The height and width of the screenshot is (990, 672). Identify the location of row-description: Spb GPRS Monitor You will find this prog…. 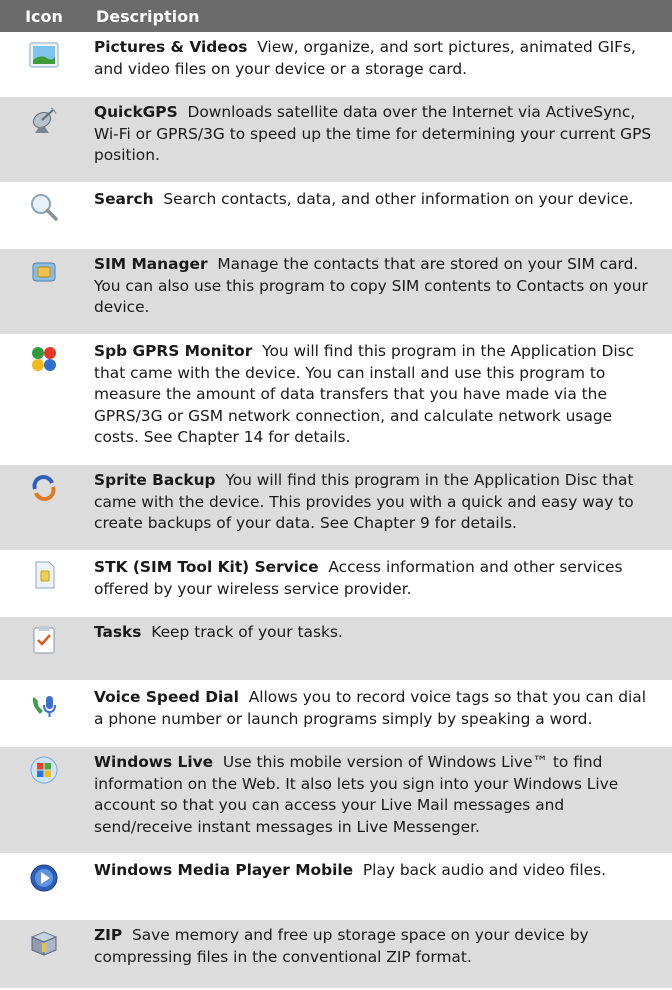
(380, 399).